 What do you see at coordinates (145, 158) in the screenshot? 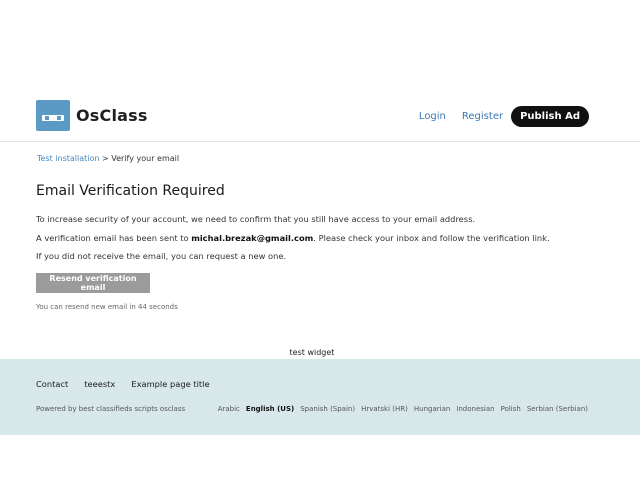
I see `breadcrumb-current: Verify your email` at bounding box center [145, 158].